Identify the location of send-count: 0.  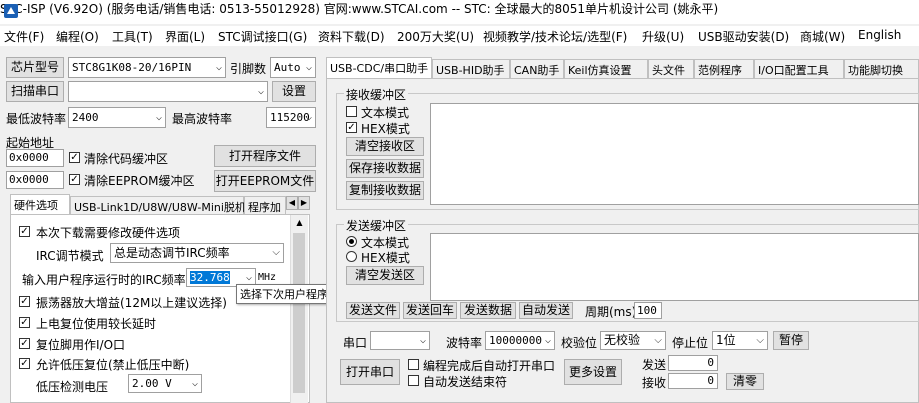
(693, 363).